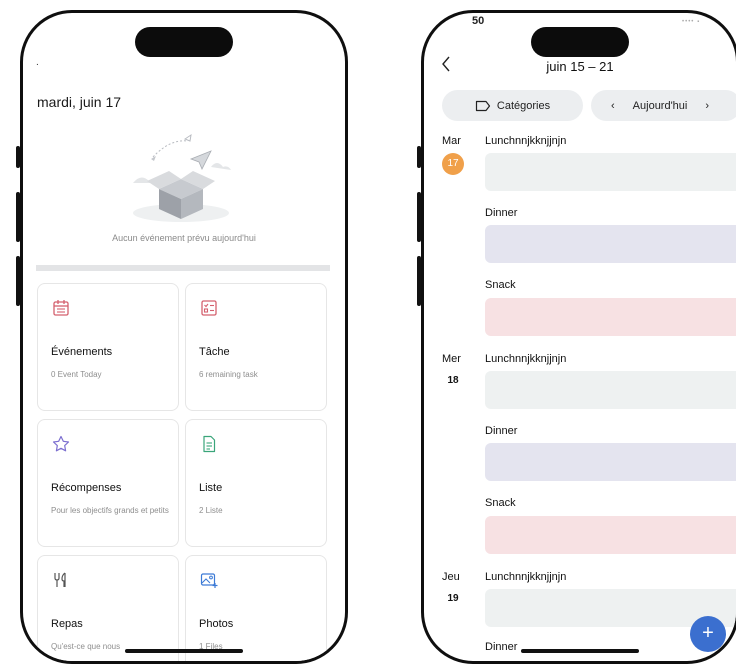 Image resolution: width=736 pixels, height=664 pixels. I want to click on current-date: mardi, juin 17, so click(79, 102).